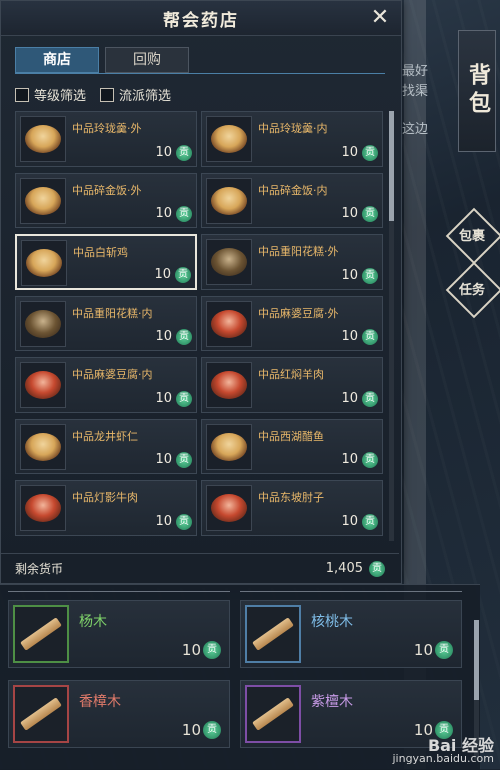 This screenshot has width=500, height=770. Describe the element at coordinates (22, 94) in the screenshot. I see `level-filter-checkbox` at that location.